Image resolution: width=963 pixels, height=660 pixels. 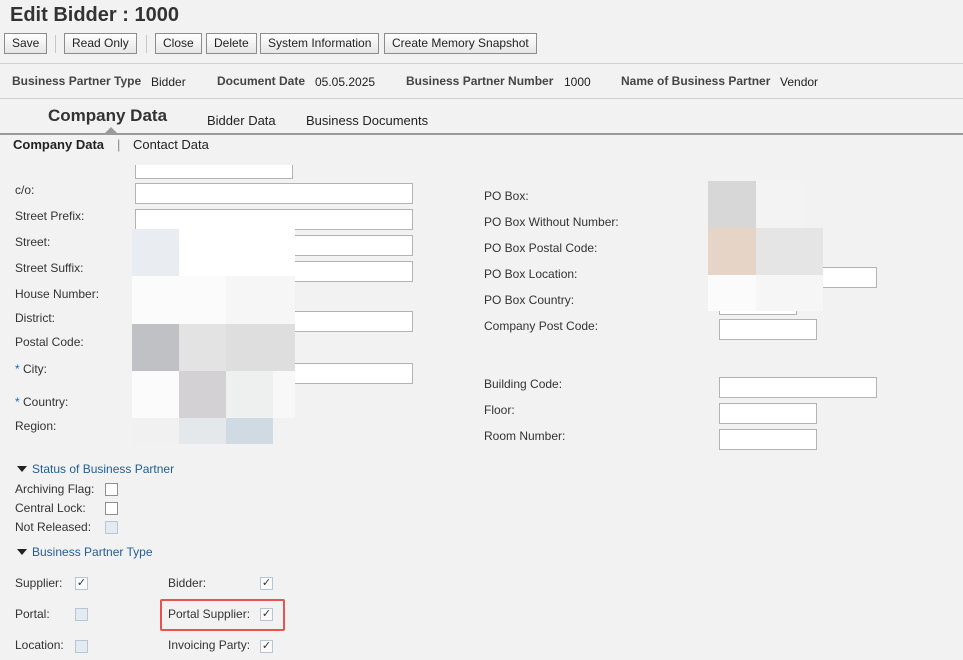 What do you see at coordinates (53, 527) in the screenshot?
I see `not-released-label: Not Released:` at bounding box center [53, 527].